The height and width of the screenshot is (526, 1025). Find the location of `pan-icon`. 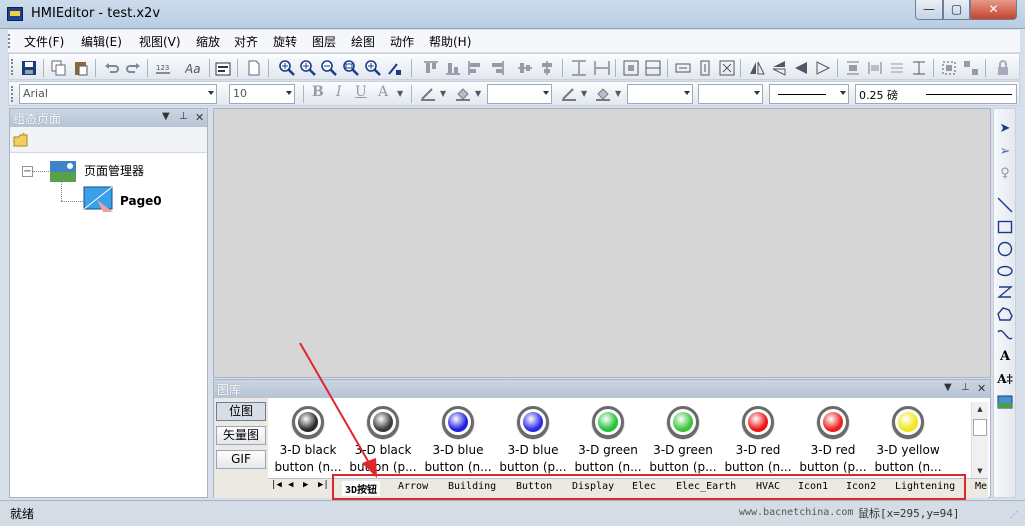

pan-icon is located at coordinates (395, 68).